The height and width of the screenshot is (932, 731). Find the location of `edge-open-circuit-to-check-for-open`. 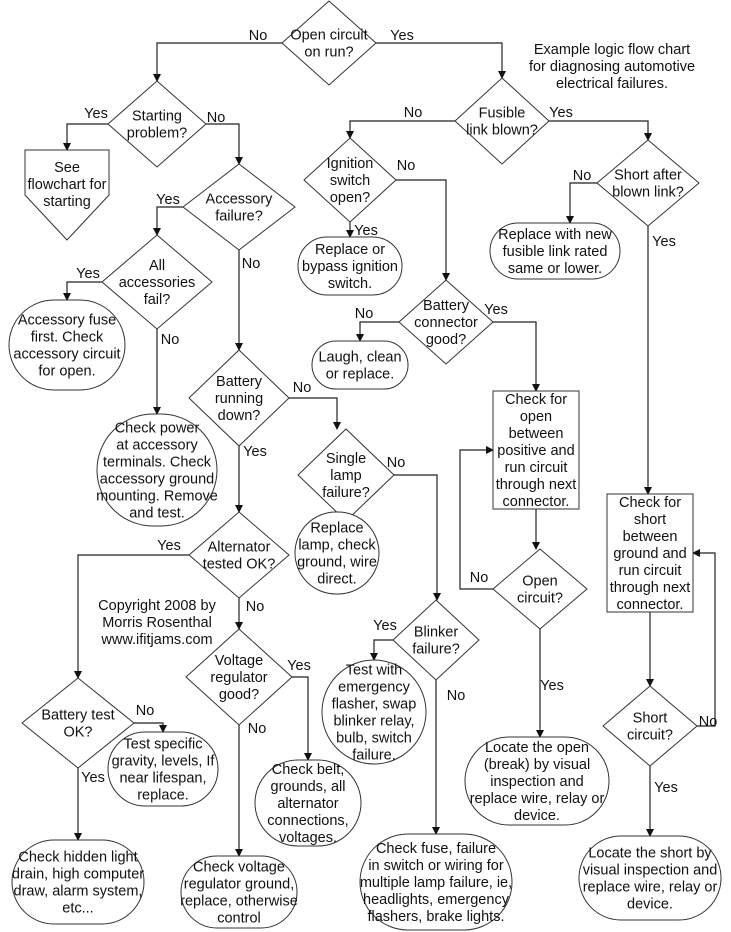

edge-open-circuit-to-check-for-open is located at coordinates (476, 518).